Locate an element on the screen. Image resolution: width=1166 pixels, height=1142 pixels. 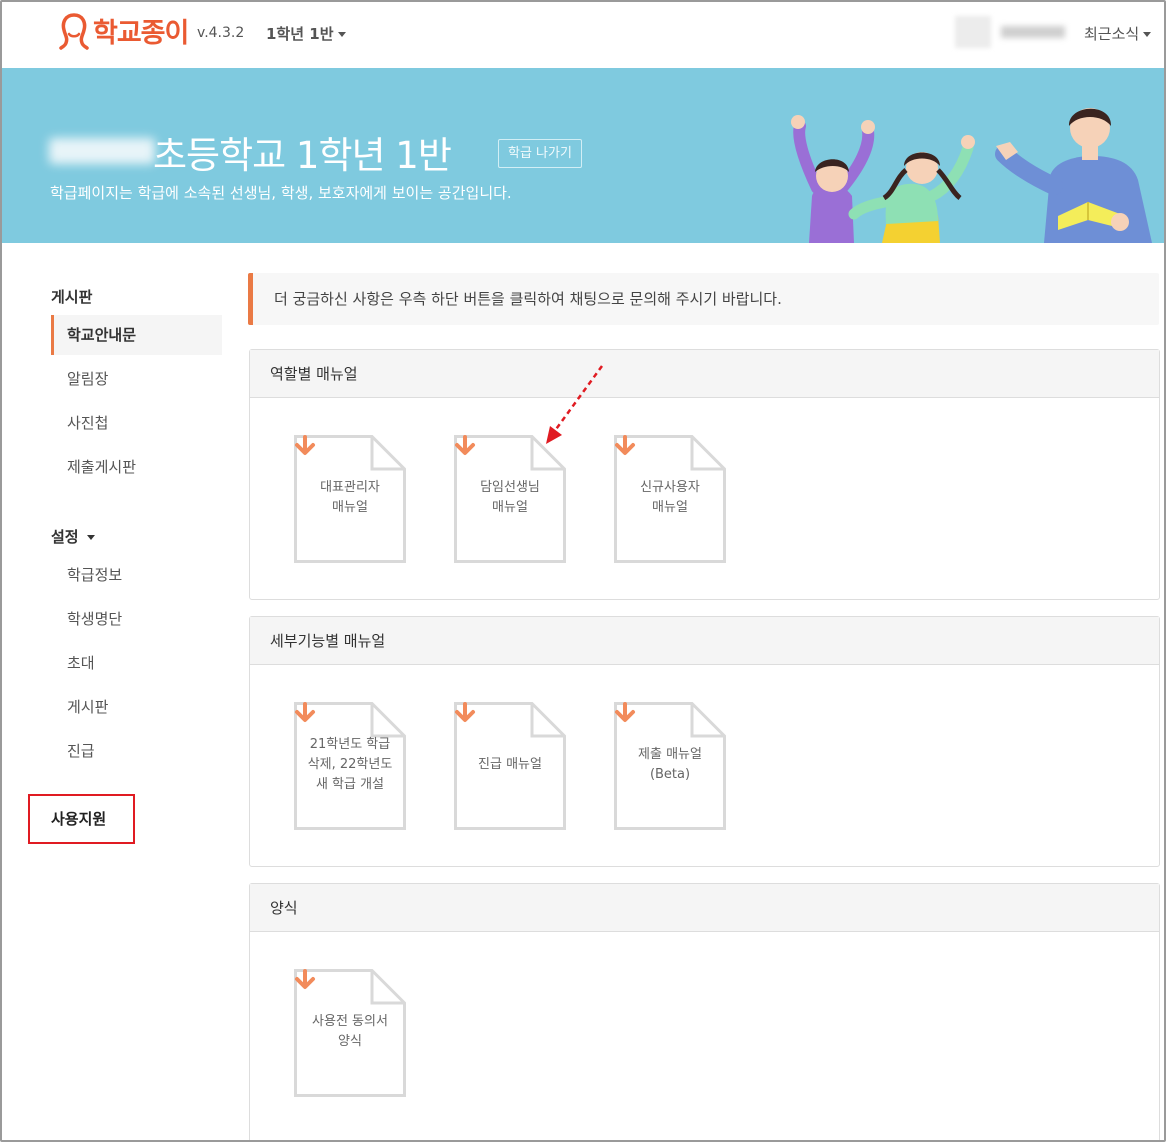
doc-label-line: 21학년도 학급 is located at coordinates (350, 744).